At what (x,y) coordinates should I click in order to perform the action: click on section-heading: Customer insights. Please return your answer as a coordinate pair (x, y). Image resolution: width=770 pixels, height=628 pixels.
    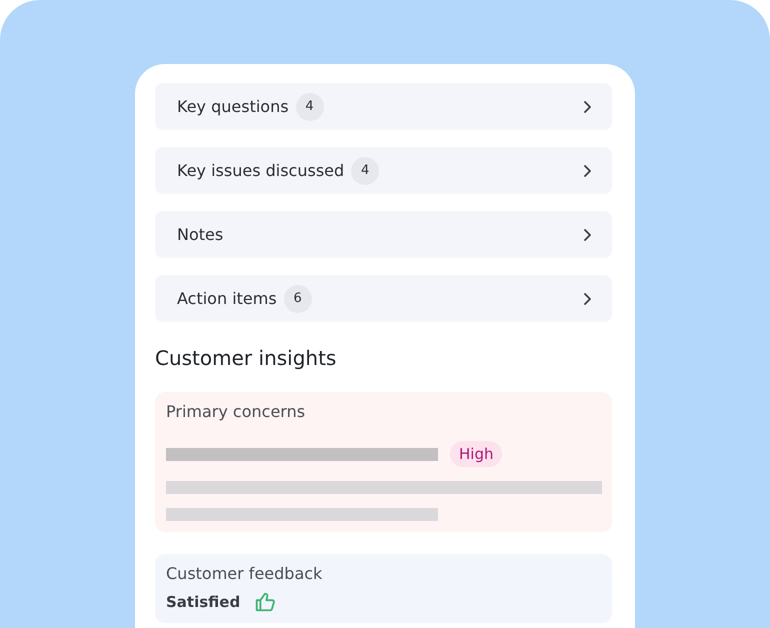
    Looking at the image, I should click on (246, 358).